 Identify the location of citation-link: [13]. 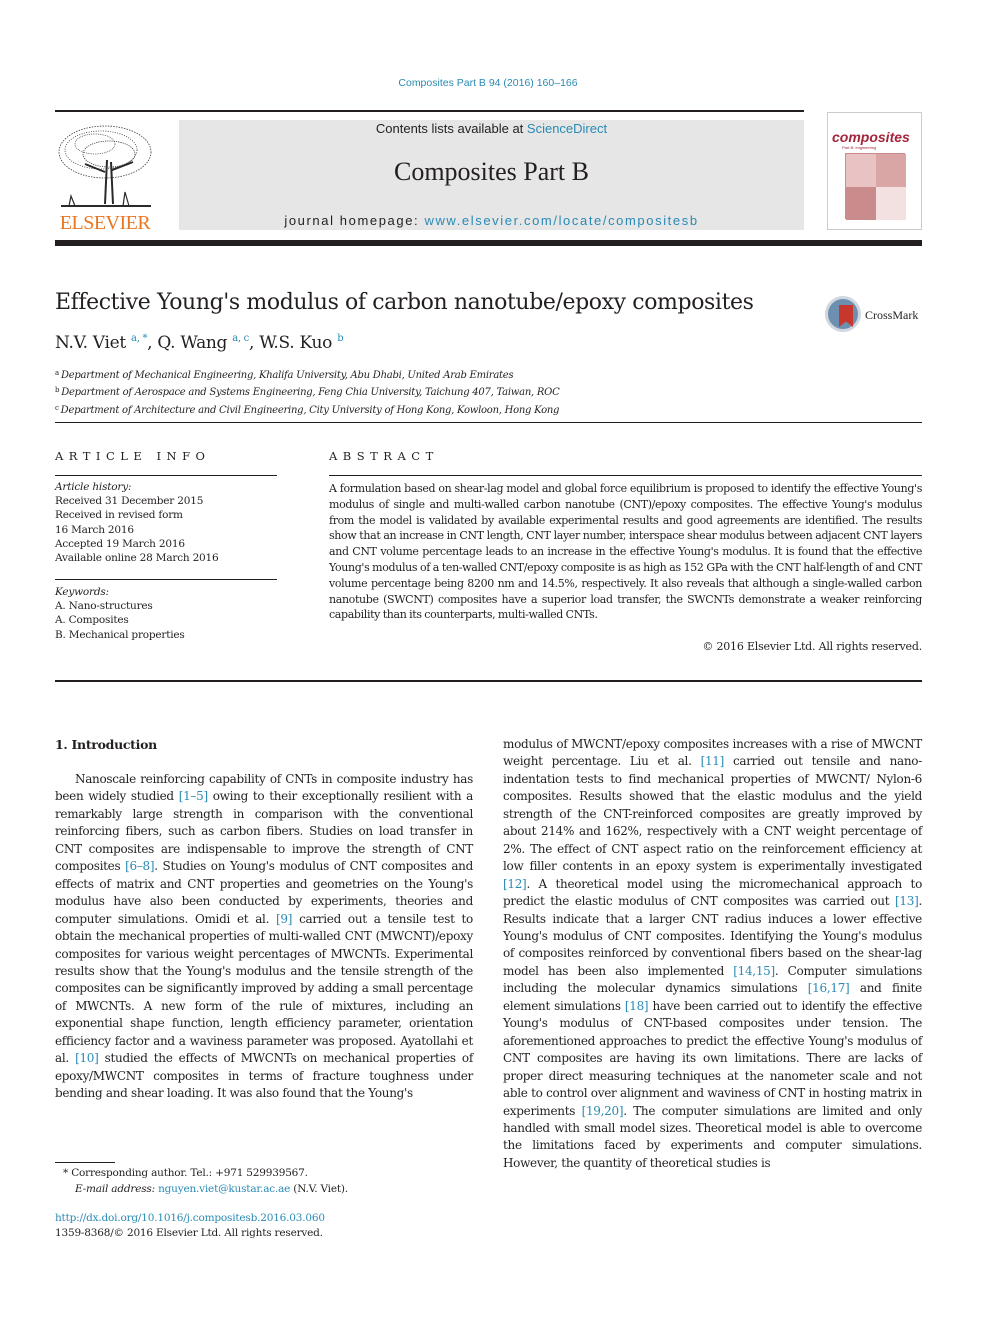
(907, 901).